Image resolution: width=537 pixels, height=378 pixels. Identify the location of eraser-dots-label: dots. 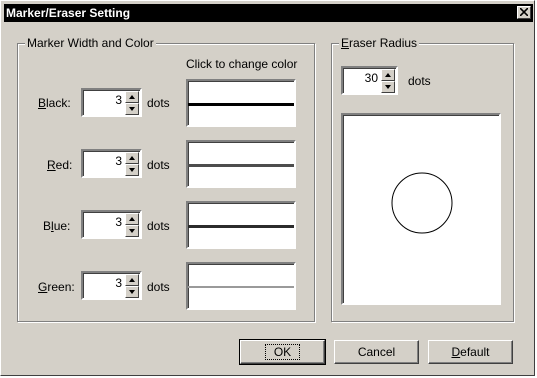
(419, 81).